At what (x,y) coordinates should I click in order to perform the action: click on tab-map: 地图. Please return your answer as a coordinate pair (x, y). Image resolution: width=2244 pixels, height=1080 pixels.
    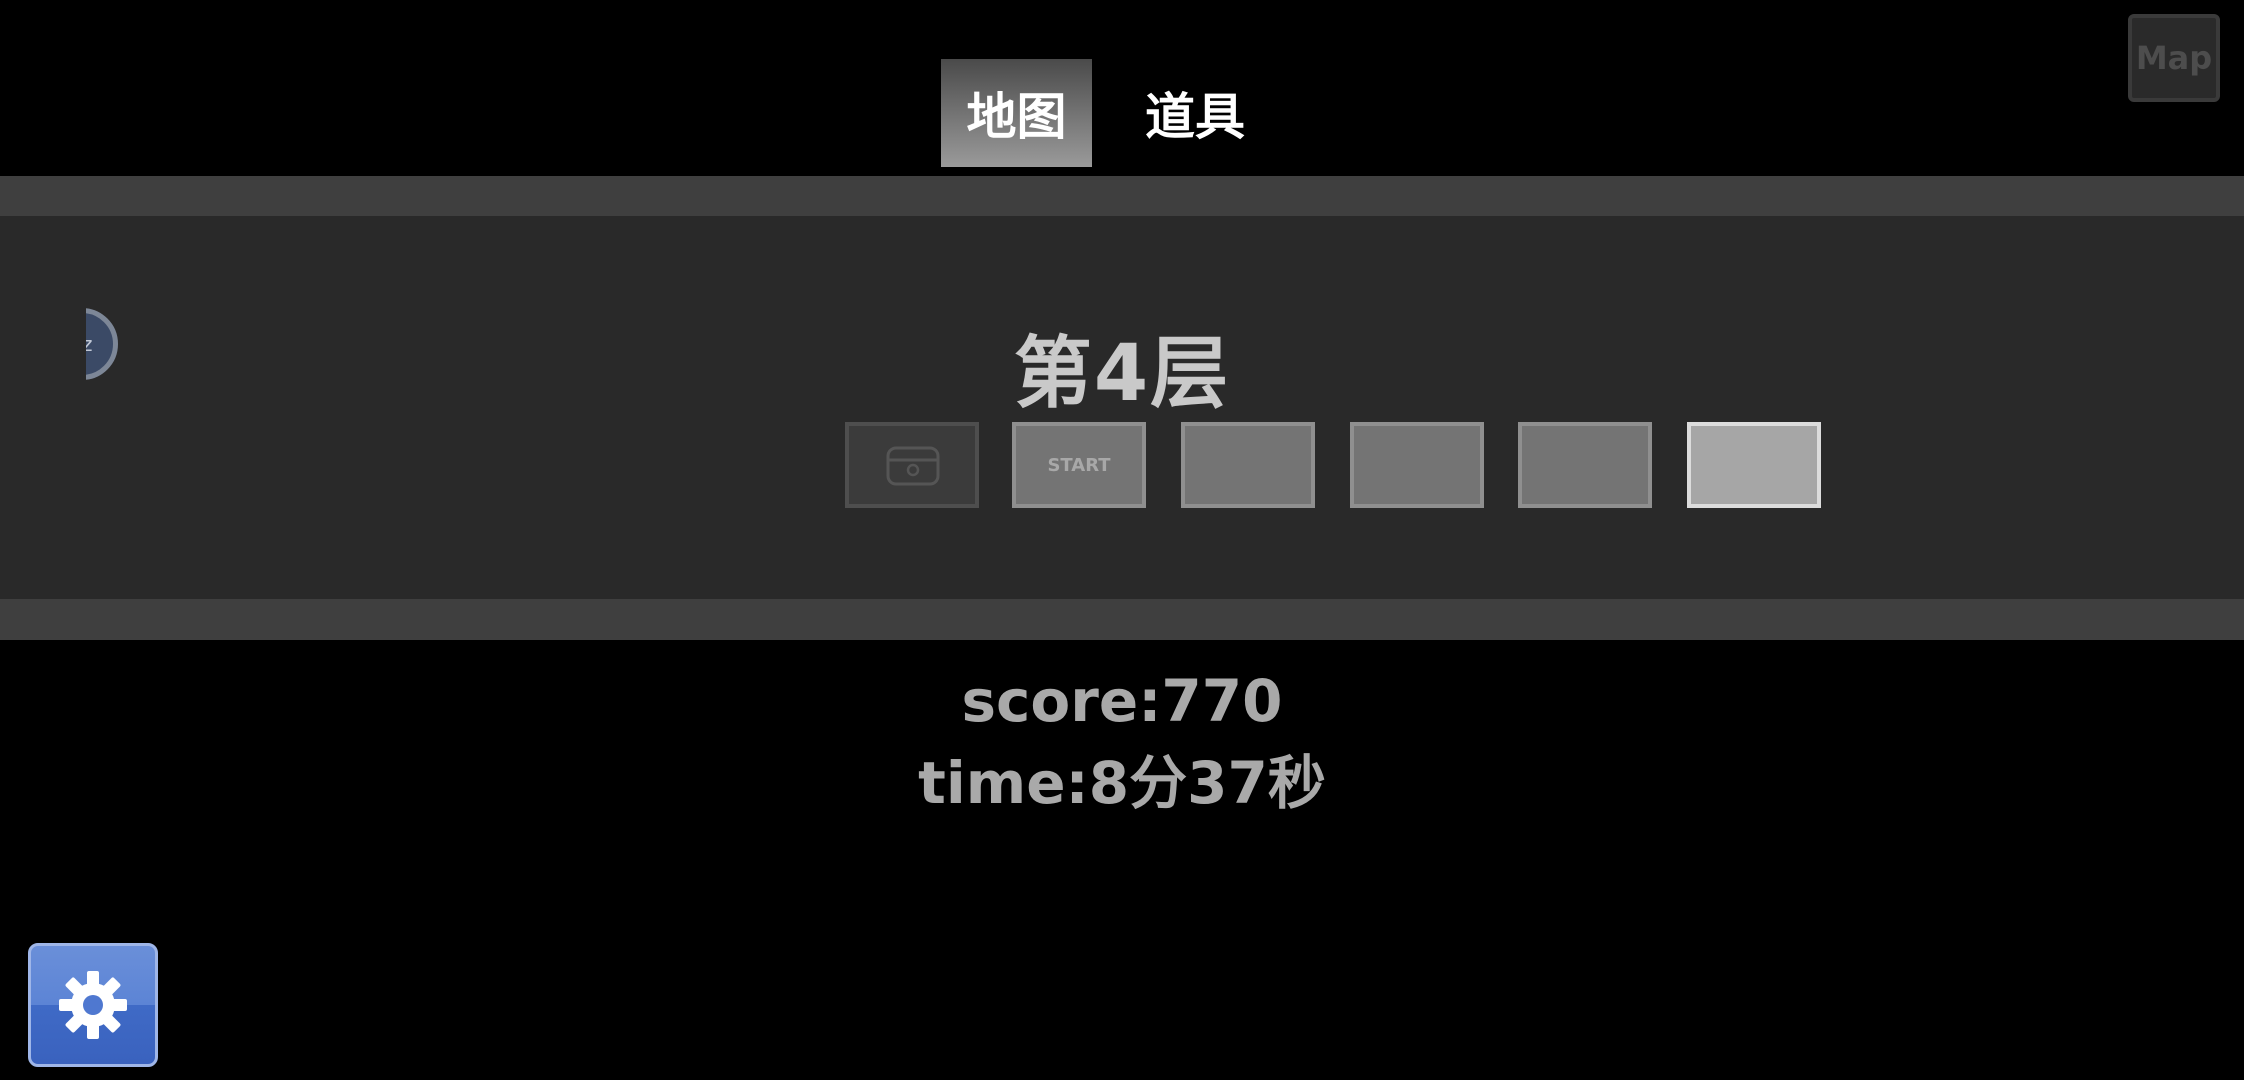
    Looking at the image, I should click on (1016, 113).